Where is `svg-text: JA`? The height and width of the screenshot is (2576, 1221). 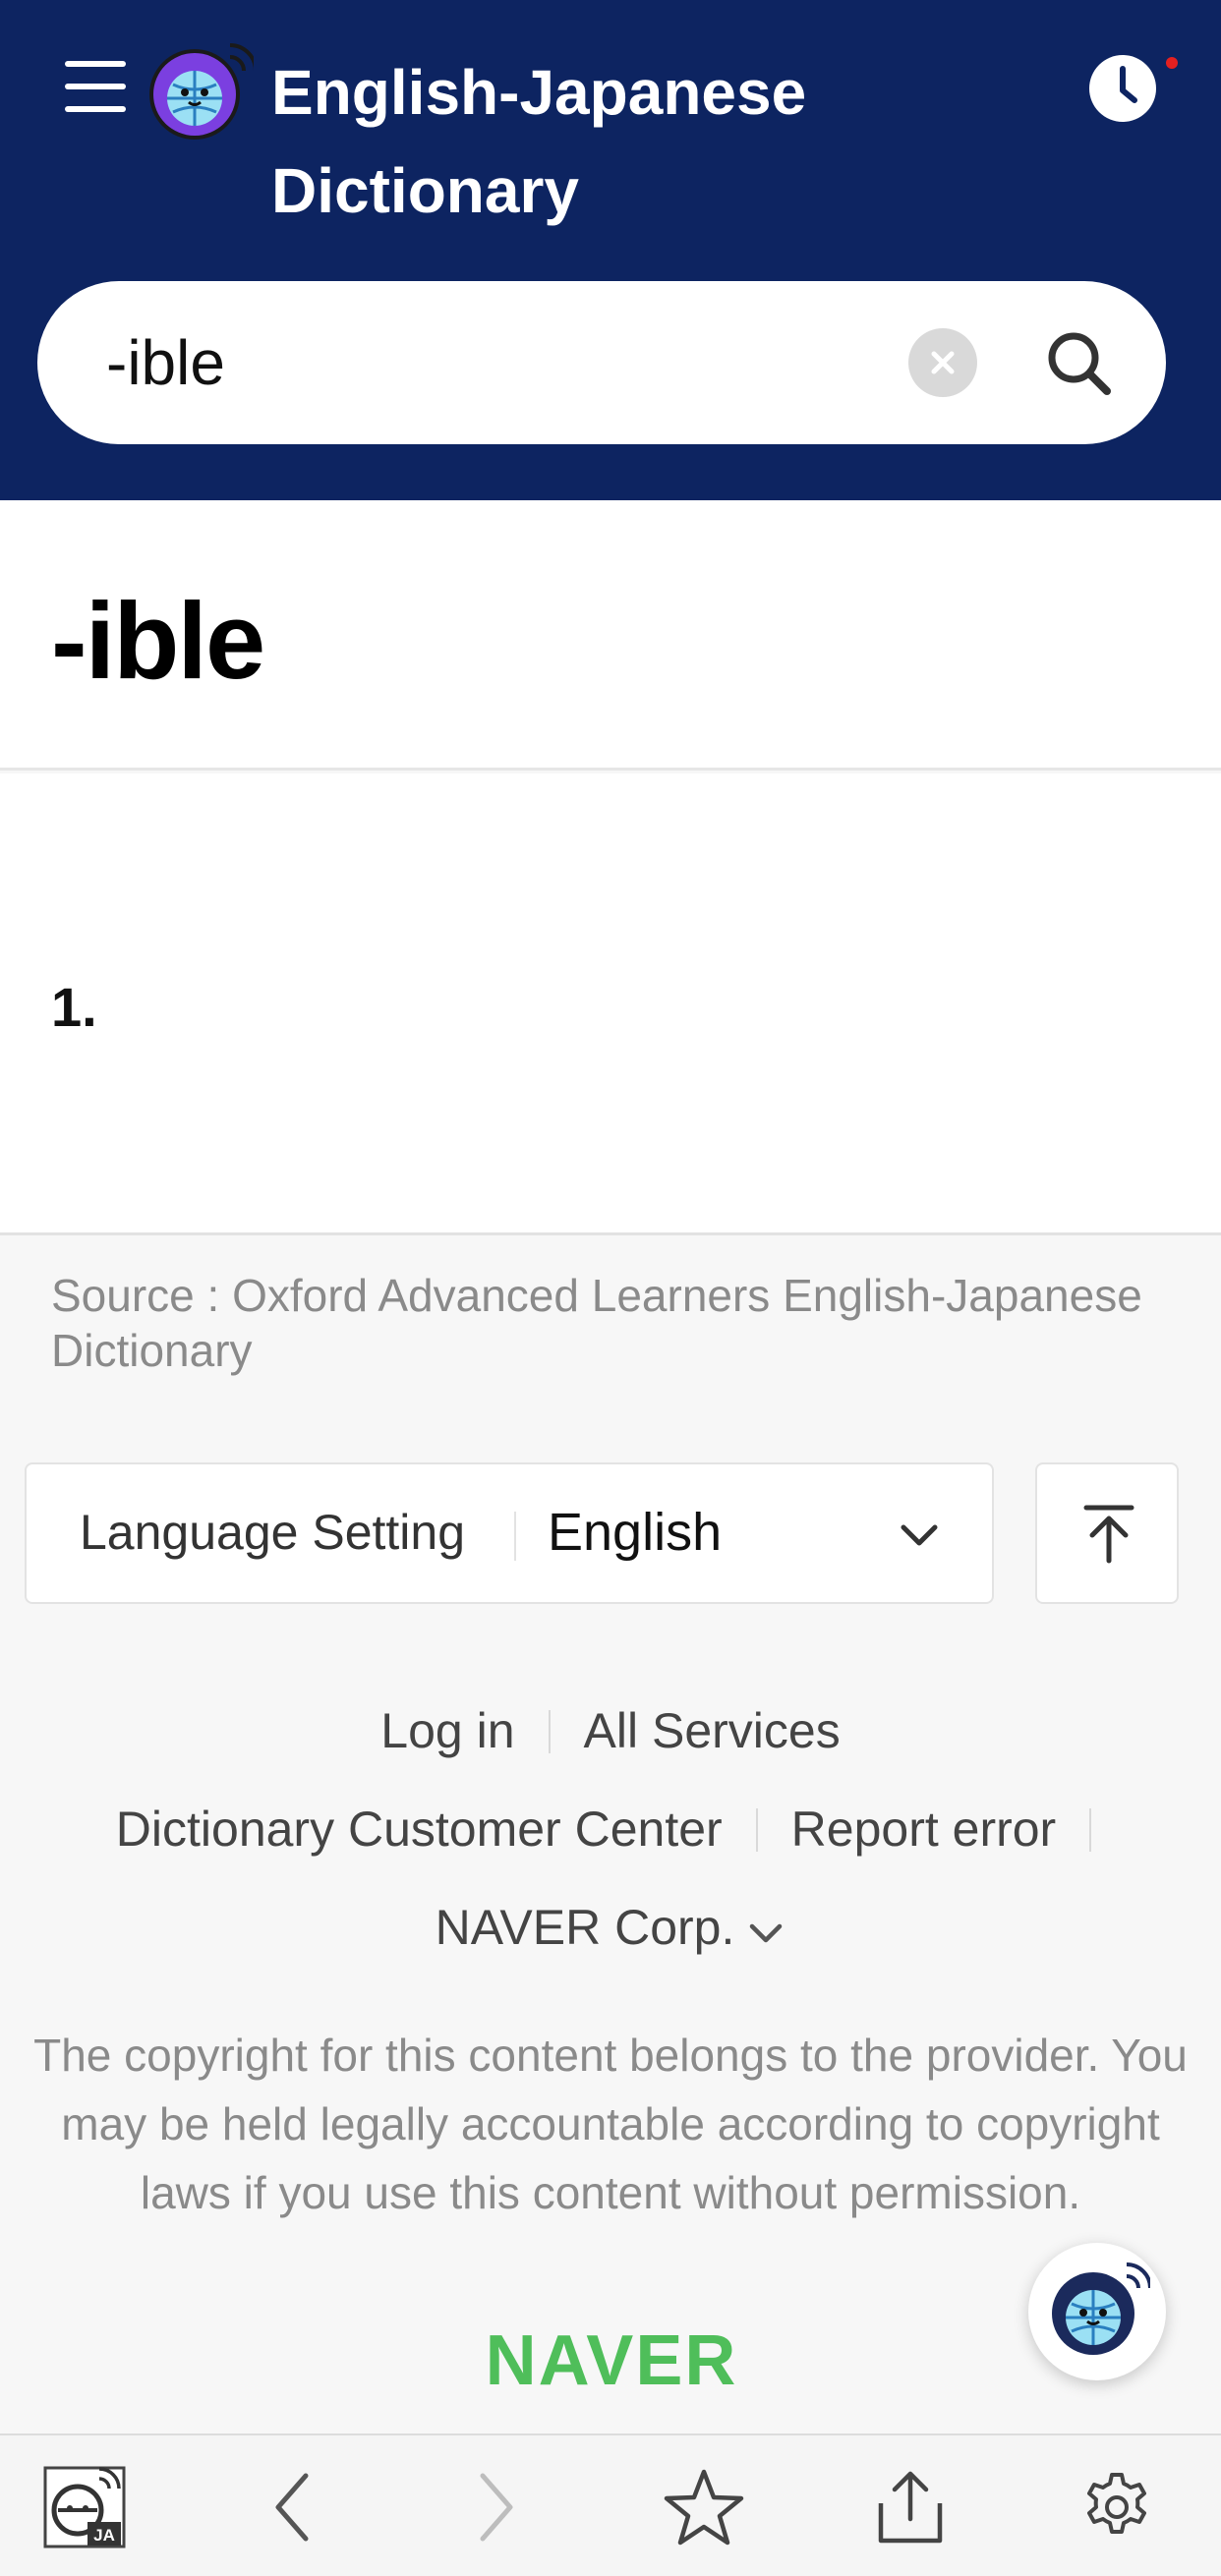
svg-text: JA is located at coordinates (104, 2535).